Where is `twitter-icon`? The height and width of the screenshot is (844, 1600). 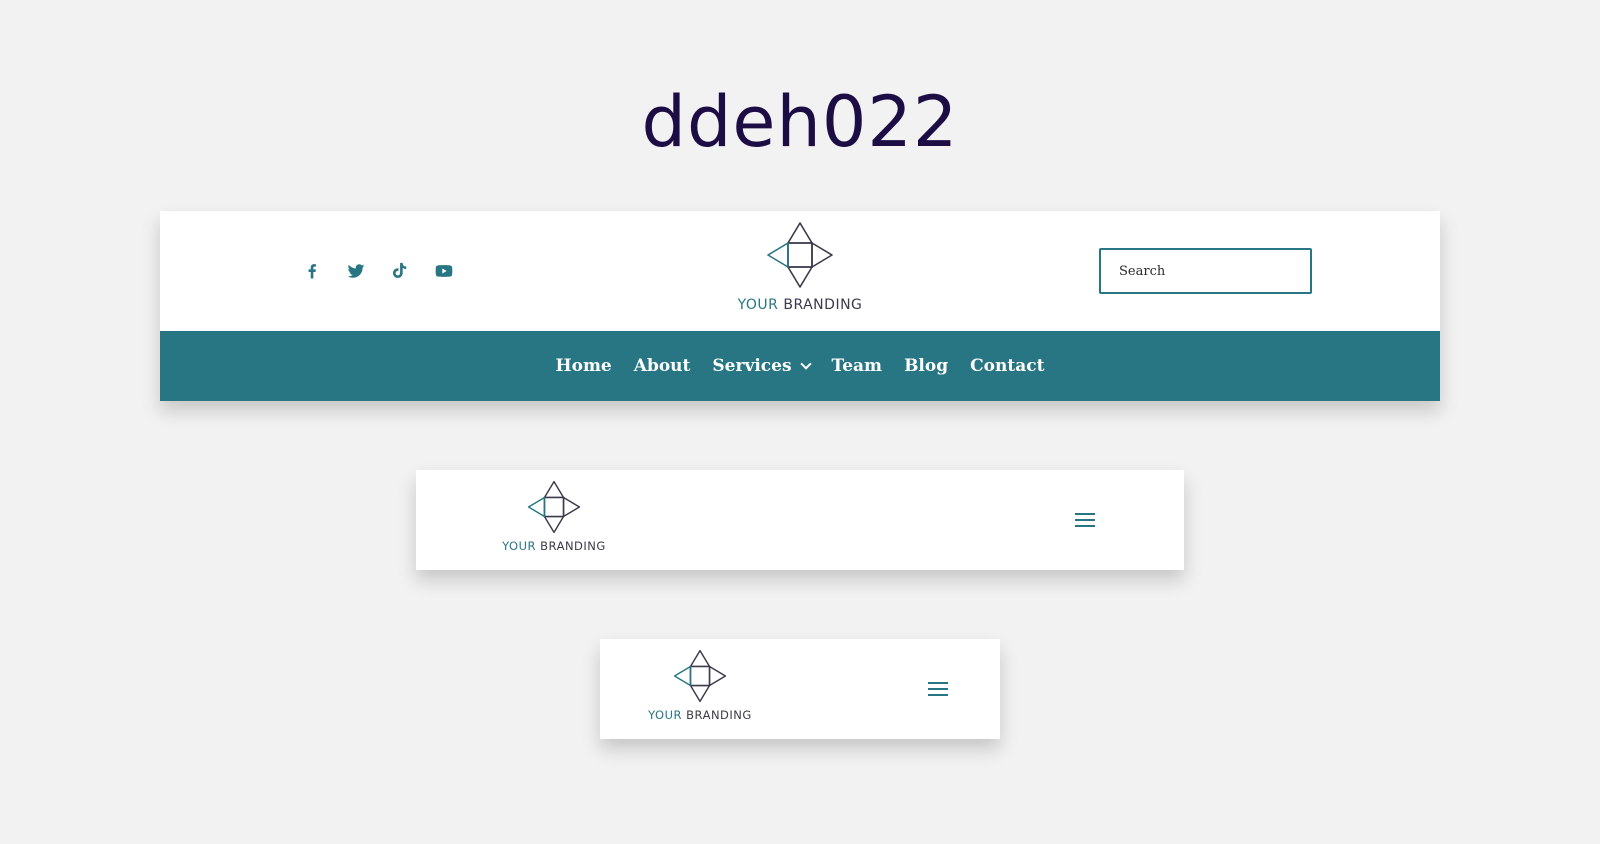 twitter-icon is located at coordinates (356, 271).